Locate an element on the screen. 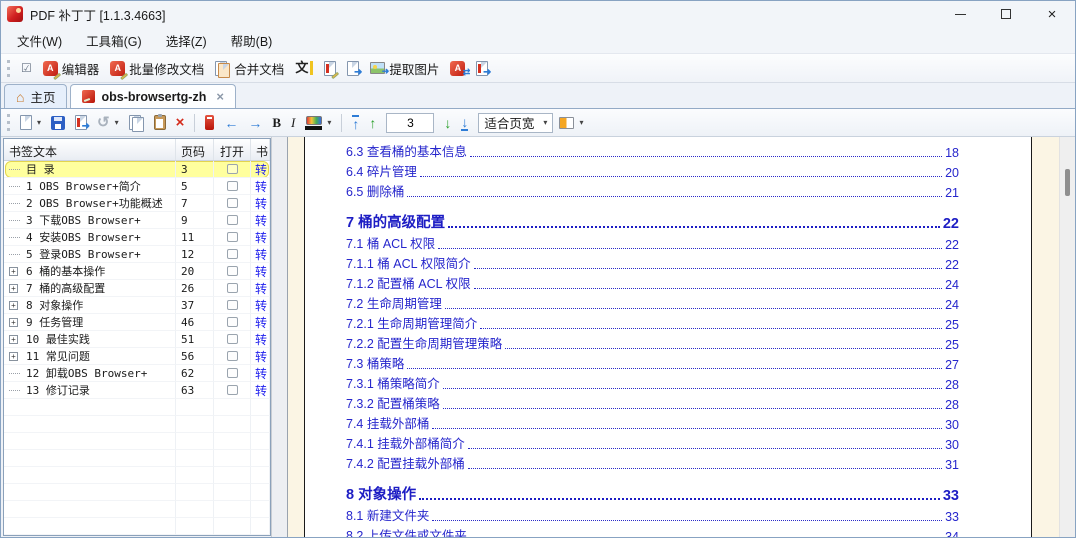  next-page-button: ↓ is located at coordinates (447, 123).